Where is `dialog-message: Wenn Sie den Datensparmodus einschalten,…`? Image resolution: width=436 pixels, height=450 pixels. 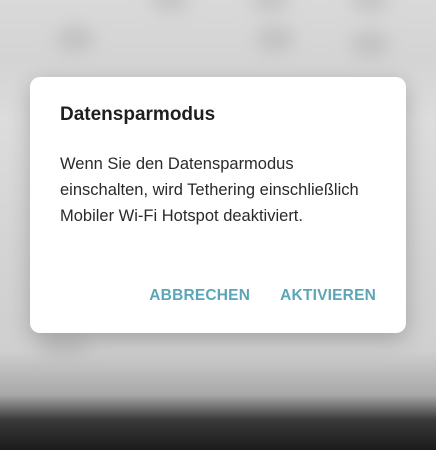 dialog-message: Wenn Sie den Datensparmodus einschalten,… is located at coordinates (209, 190).